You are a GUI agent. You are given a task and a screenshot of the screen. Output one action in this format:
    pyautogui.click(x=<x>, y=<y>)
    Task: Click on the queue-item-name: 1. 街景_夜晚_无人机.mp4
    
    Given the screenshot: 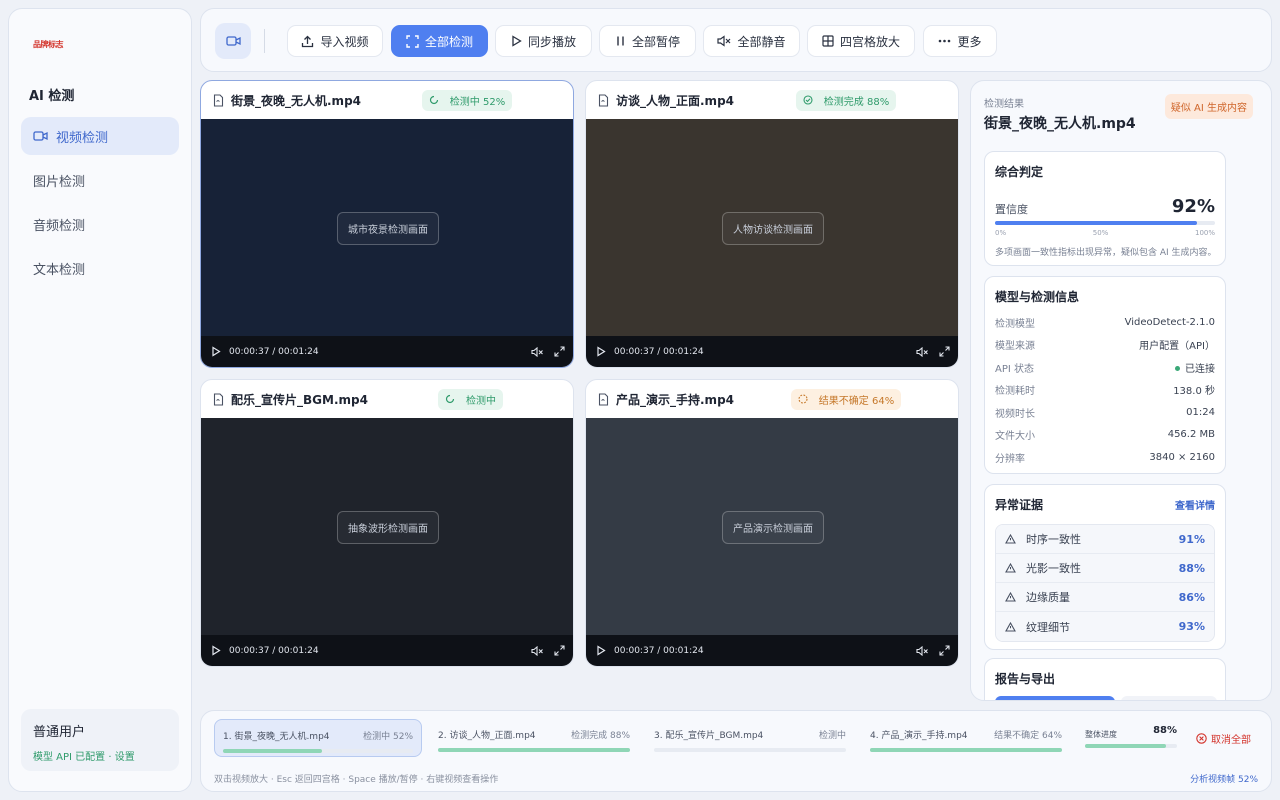 What is the action you would take?
    pyautogui.click(x=276, y=737)
    